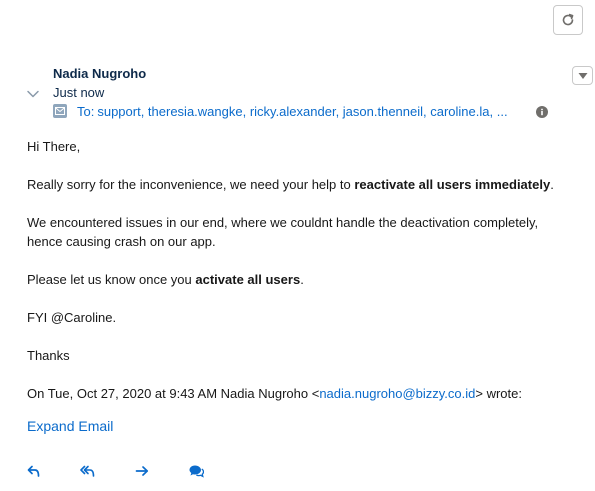 Image resolution: width=595 pixels, height=491 pixels. I want to click on reply-button, so click(34, 471).